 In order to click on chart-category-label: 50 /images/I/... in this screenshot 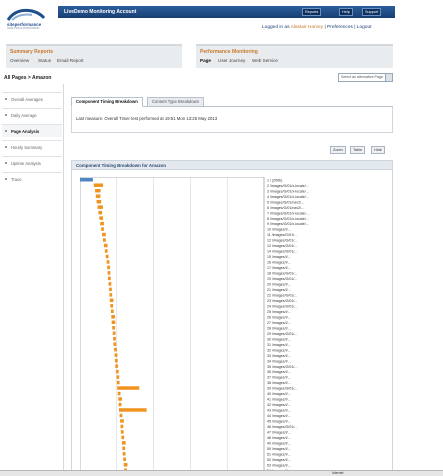, I will do `click(279, 449)`.